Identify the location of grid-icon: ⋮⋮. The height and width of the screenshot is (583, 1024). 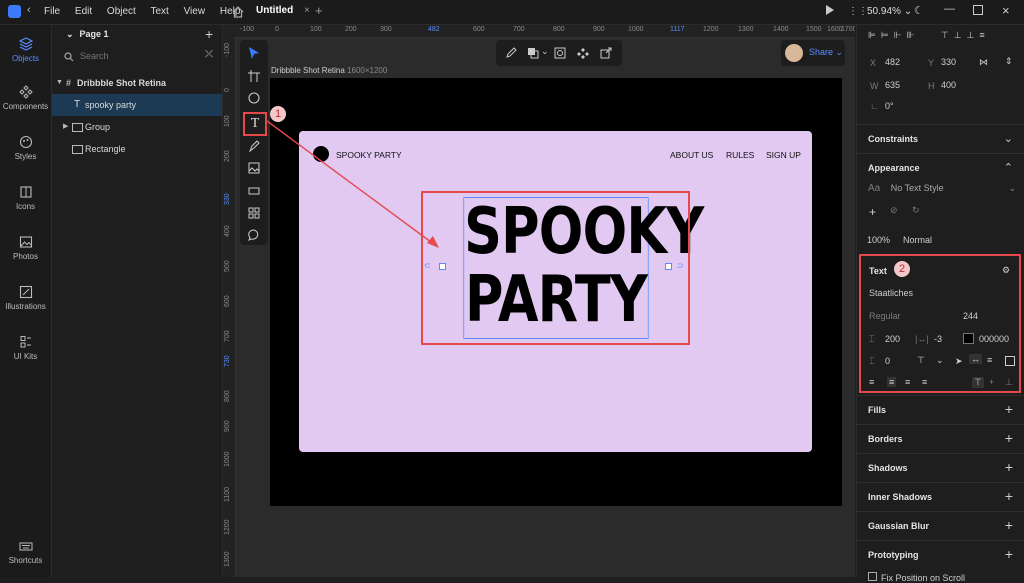
(858, 11).